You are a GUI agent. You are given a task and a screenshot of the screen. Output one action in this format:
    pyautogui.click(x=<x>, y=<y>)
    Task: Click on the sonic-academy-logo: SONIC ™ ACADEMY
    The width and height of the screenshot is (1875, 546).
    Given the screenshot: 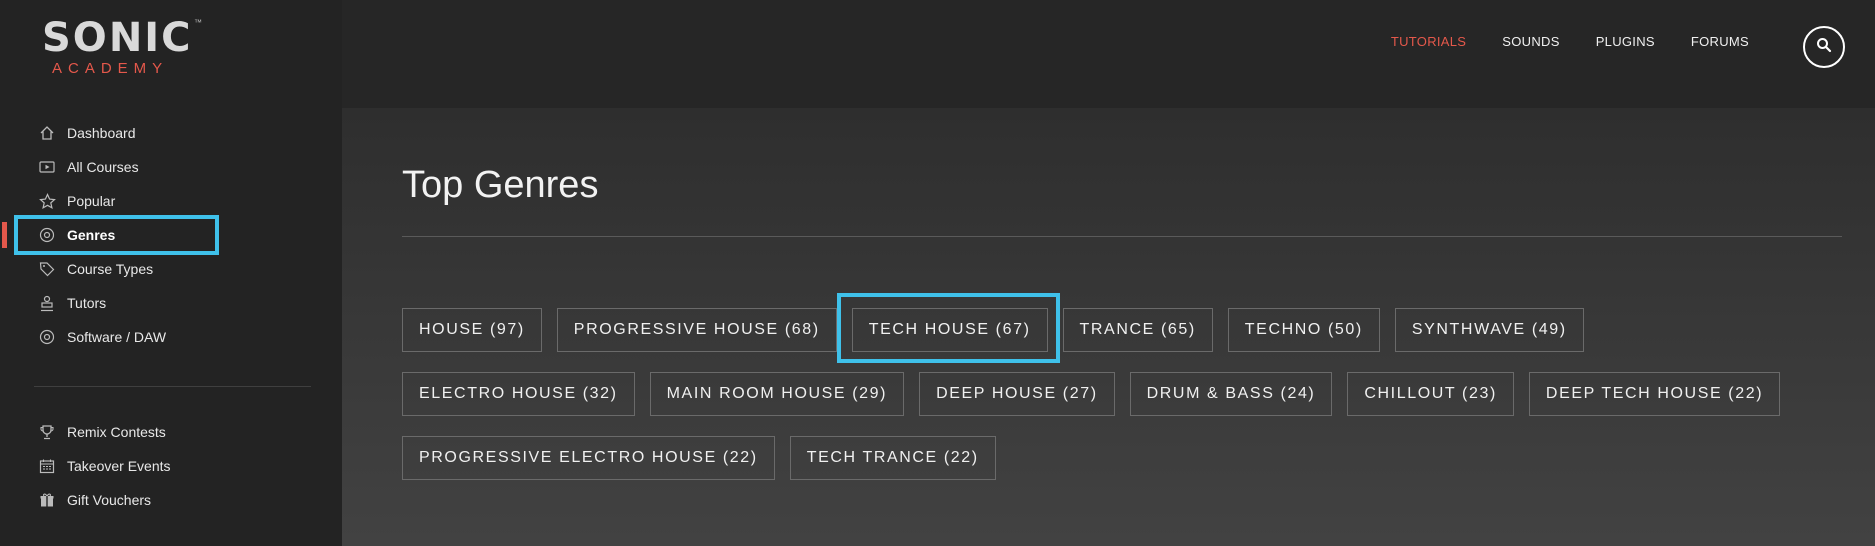 What is the action you would take?
    pyautogui.click(x=122, y=48)
    